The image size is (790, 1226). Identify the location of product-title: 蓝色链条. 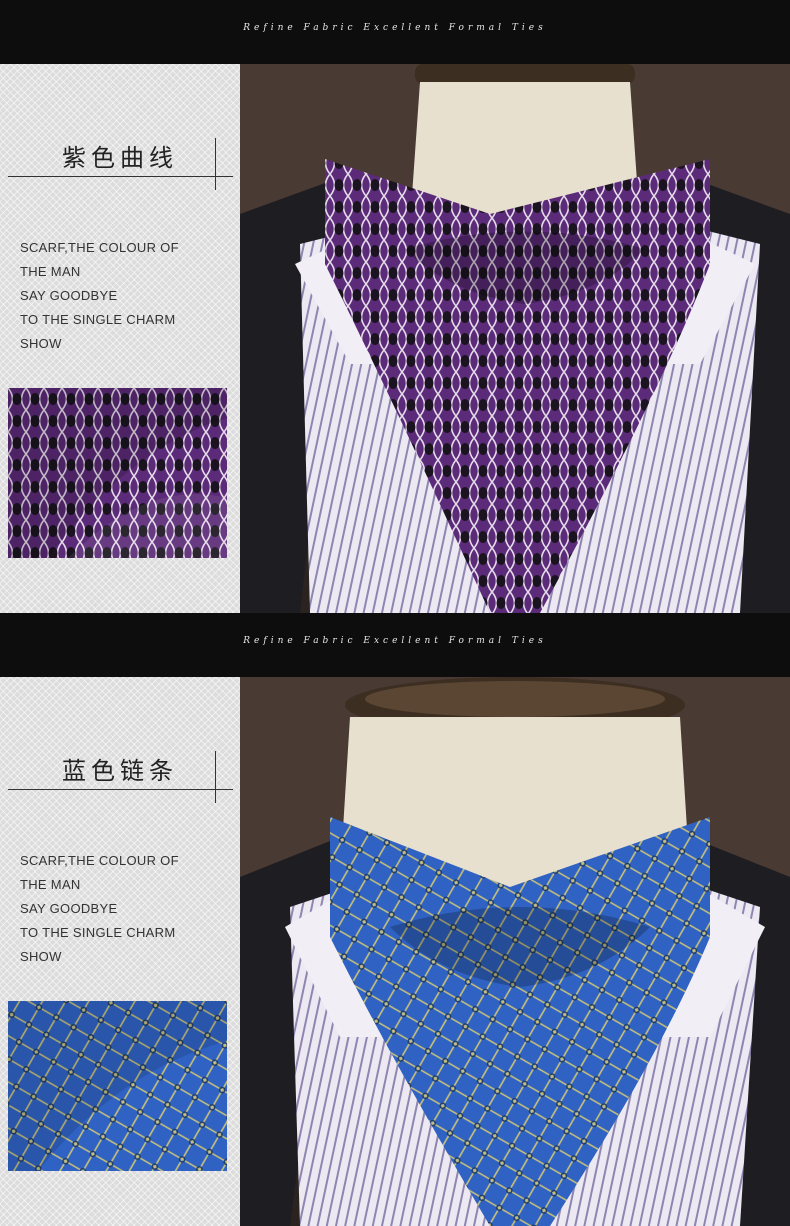
(120, 771).